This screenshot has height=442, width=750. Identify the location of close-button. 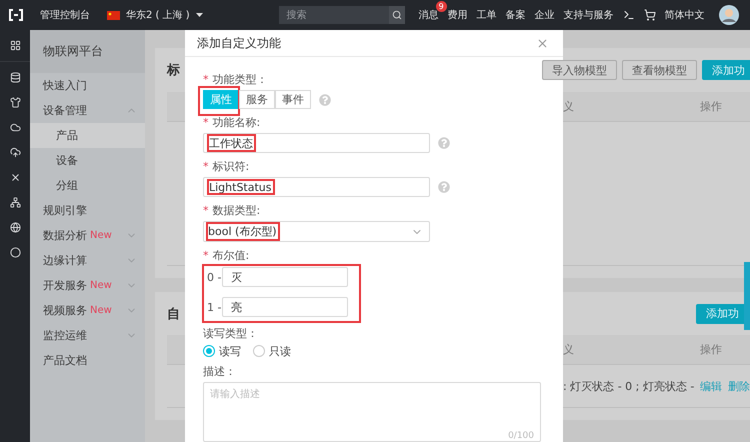
(542, 43).